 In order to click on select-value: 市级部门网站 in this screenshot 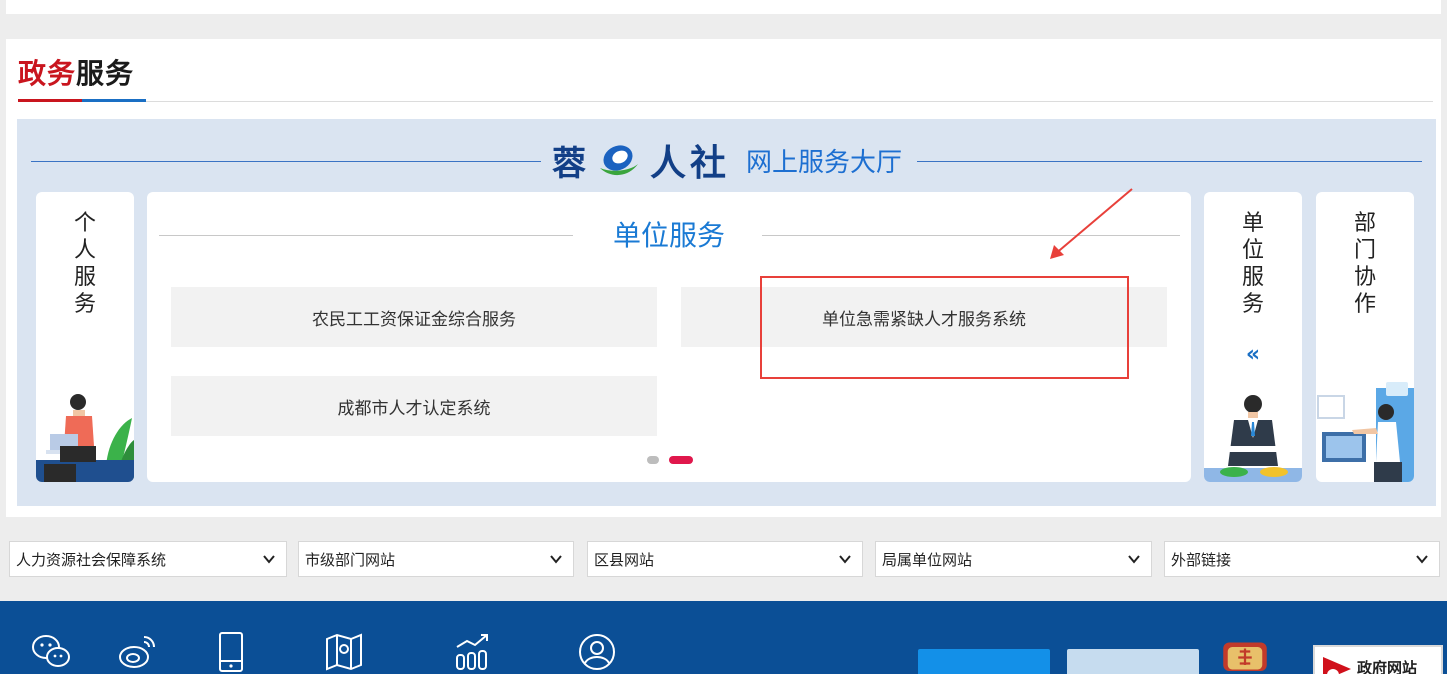, I will do `click(350, 559)`.